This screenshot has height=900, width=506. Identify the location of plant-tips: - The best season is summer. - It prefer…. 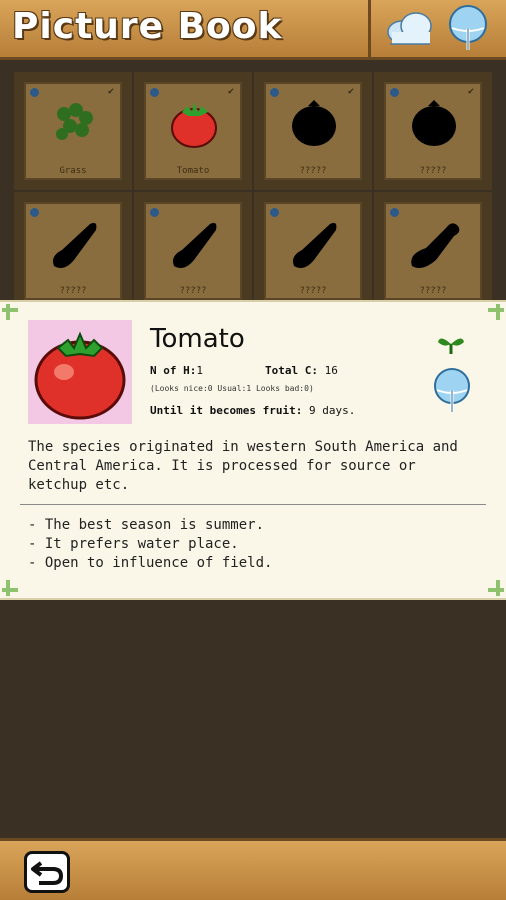
(253, 544).